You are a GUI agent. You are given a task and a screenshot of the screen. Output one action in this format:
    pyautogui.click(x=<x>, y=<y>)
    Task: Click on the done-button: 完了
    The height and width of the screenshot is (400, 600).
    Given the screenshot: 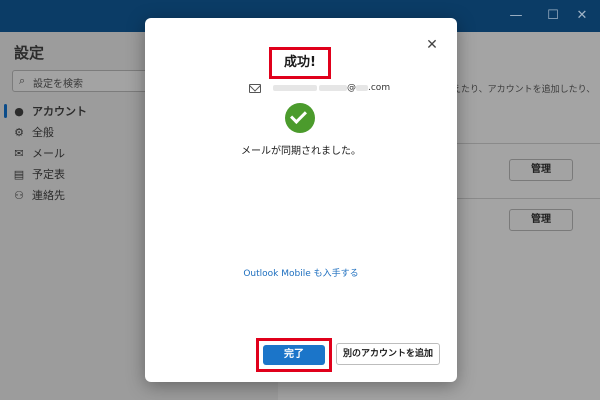 What is the action you would take?
    pyautogui.click(x=294, y=355)
    